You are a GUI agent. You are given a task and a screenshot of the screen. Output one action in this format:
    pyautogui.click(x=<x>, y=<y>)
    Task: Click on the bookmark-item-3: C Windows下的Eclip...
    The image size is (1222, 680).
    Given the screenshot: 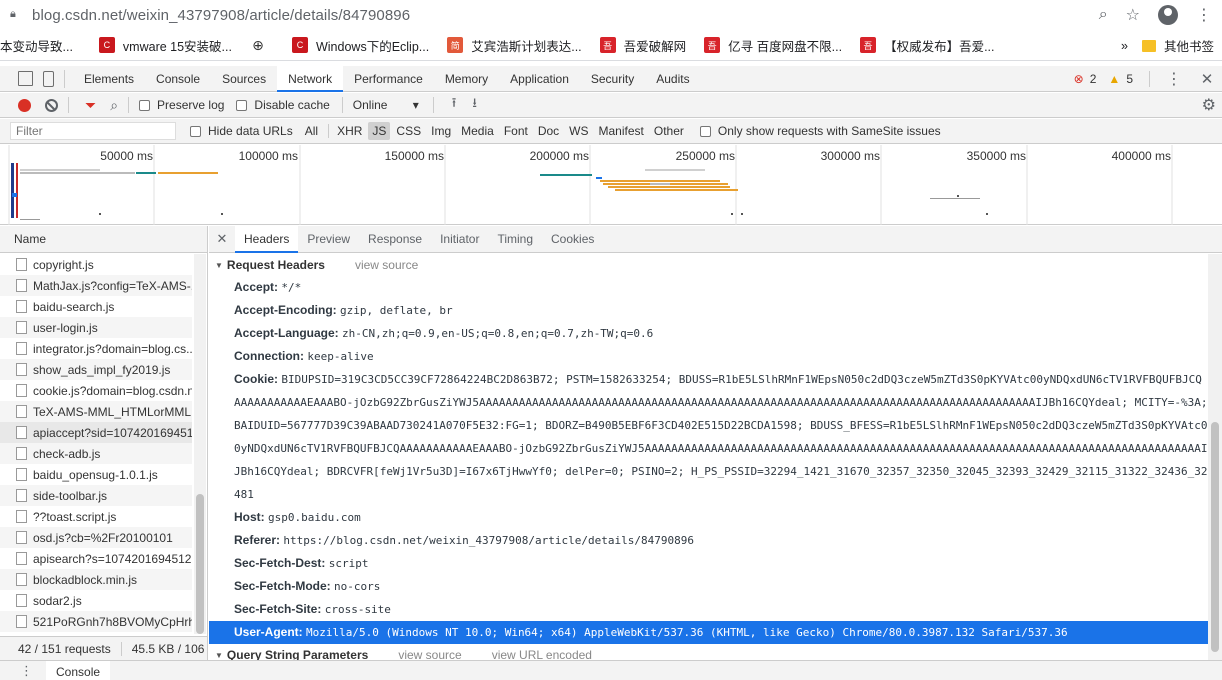 What is the action you would take?
    pyautogui.click(x=360, y=45)
    